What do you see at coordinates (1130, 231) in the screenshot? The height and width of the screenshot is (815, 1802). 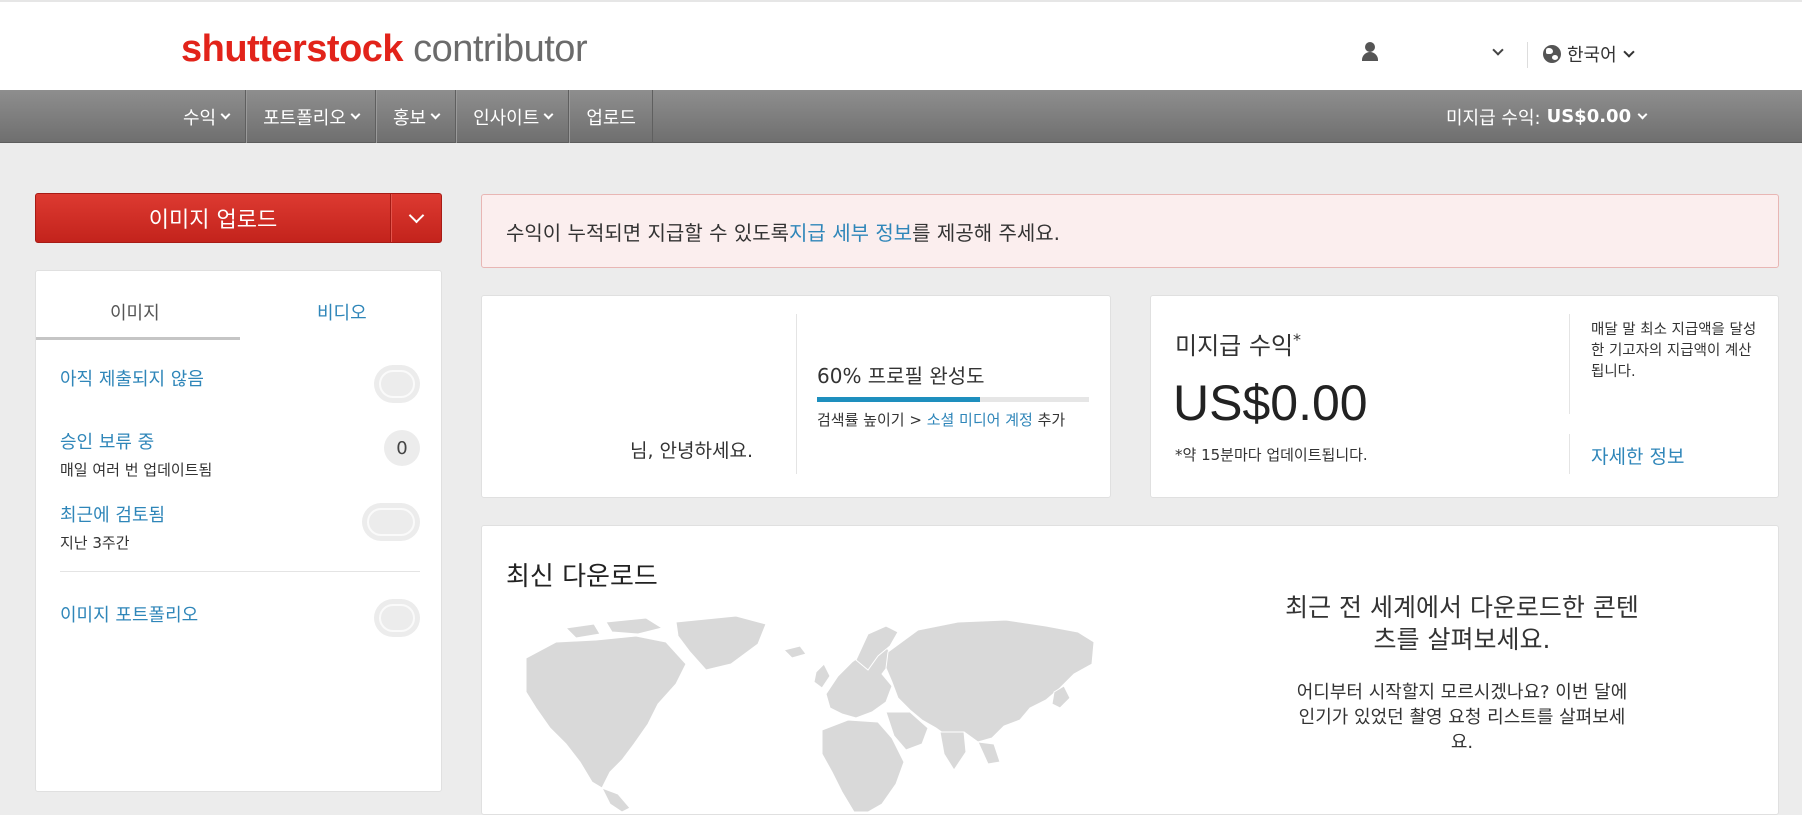 I see `payout-details-alert: 수익이 누적되면 지급할 수 있도록 지급 세부 정보 를 제공해 주세요.` at bounding box center [1130, 231].